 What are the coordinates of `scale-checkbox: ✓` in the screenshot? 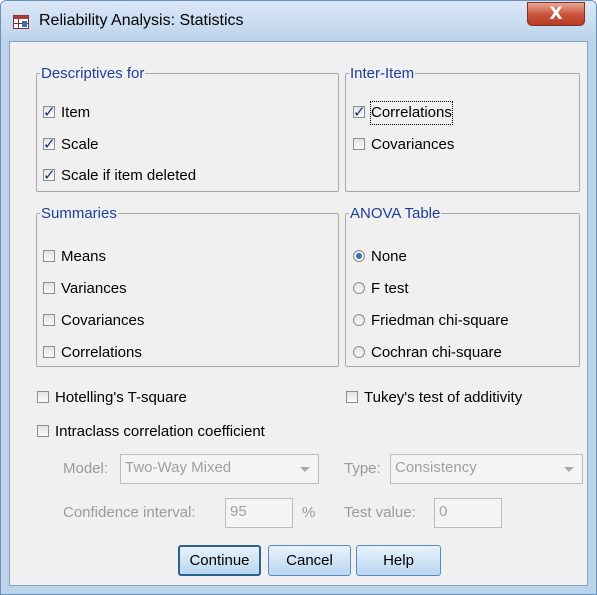 It's located at (49, 144).